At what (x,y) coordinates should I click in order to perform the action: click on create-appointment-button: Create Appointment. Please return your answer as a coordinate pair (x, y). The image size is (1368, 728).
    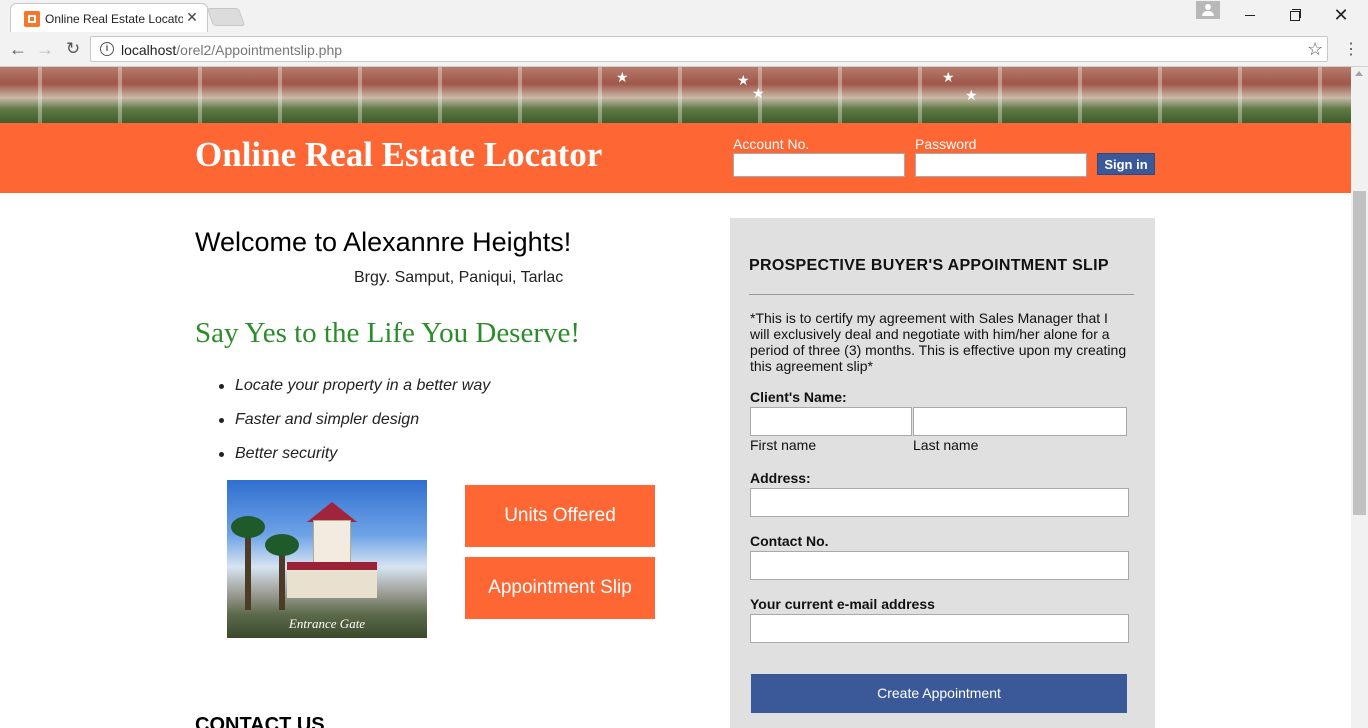
    Looking at the image, I should click on (939, 693).